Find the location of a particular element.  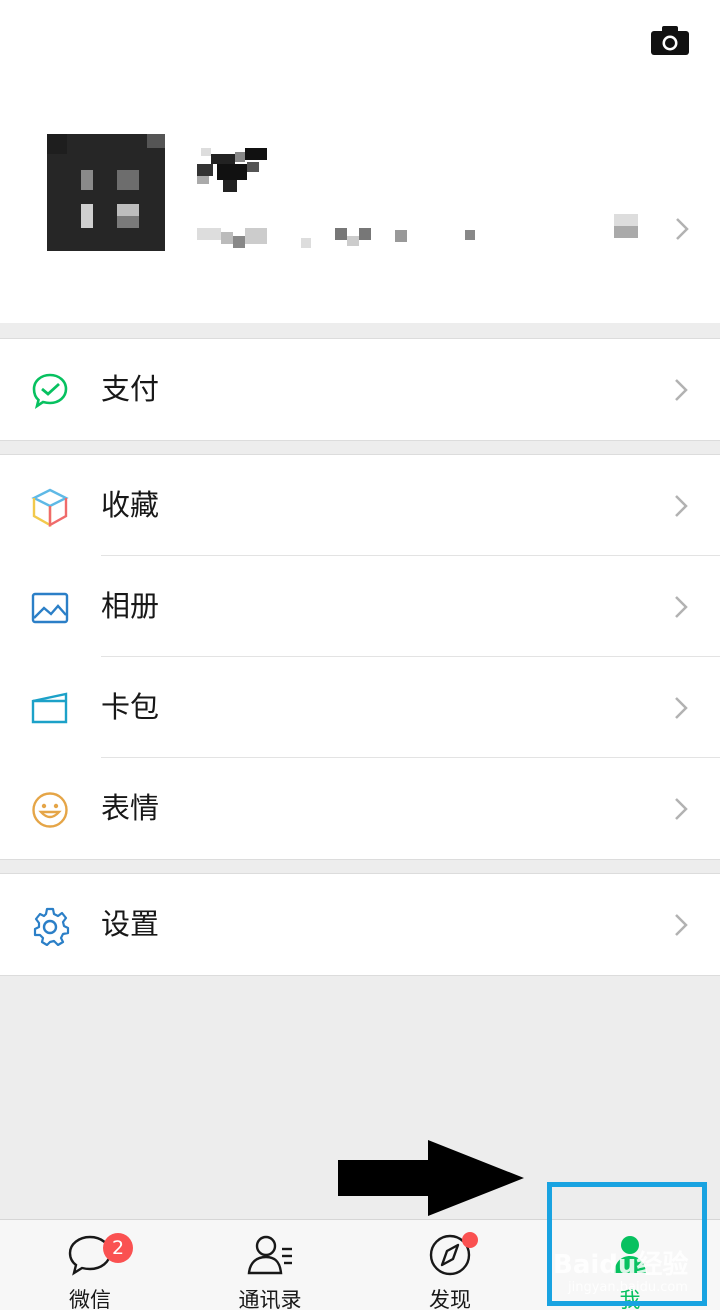

menu-item-album: 相册 is located at coordinates (360, 606).